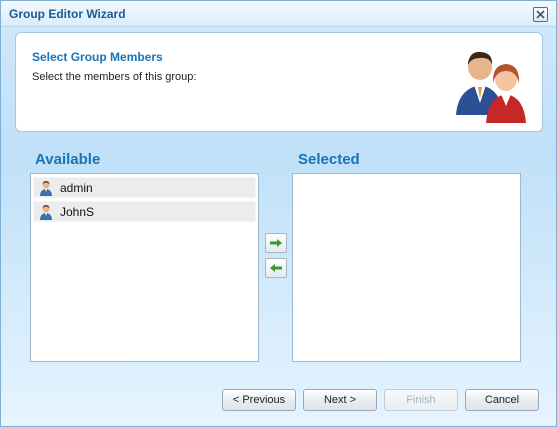  I want to click on remove-member-button, so click(276, 268).